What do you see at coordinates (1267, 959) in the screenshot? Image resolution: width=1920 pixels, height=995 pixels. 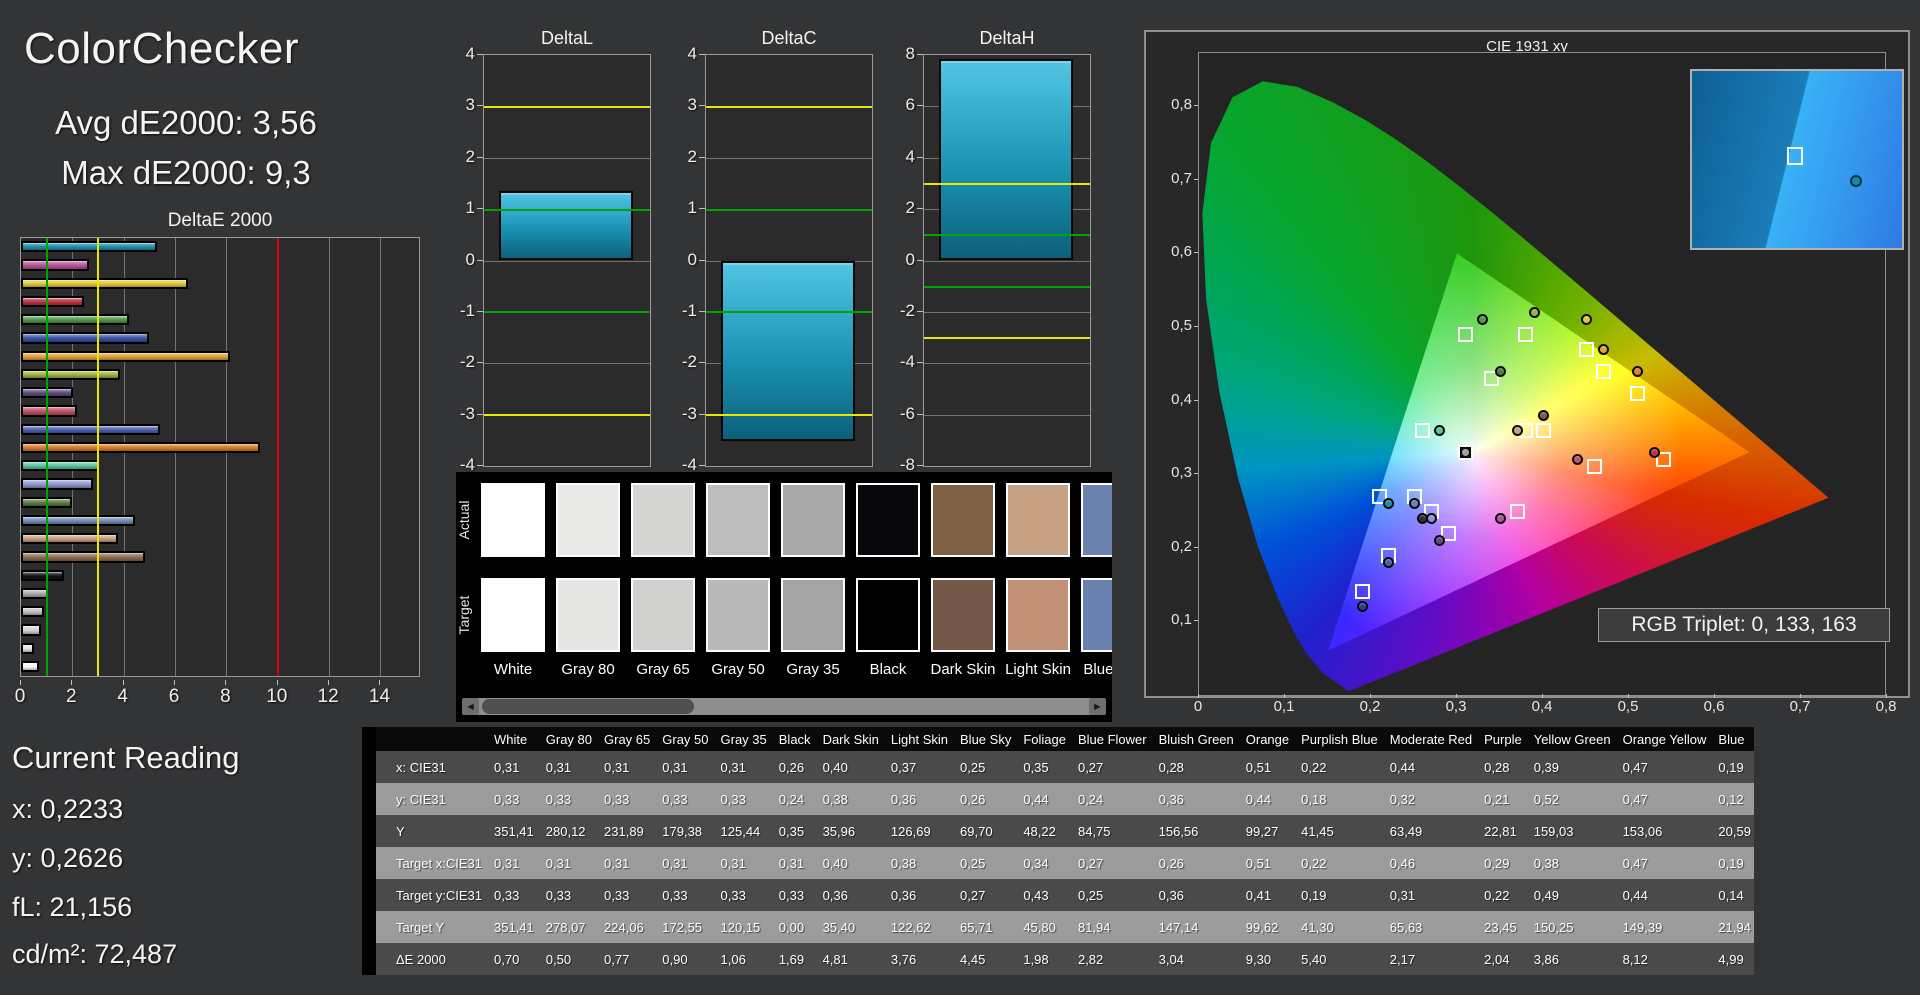 I see `table-cell: 9,30` at bounding box center [1267, 959].